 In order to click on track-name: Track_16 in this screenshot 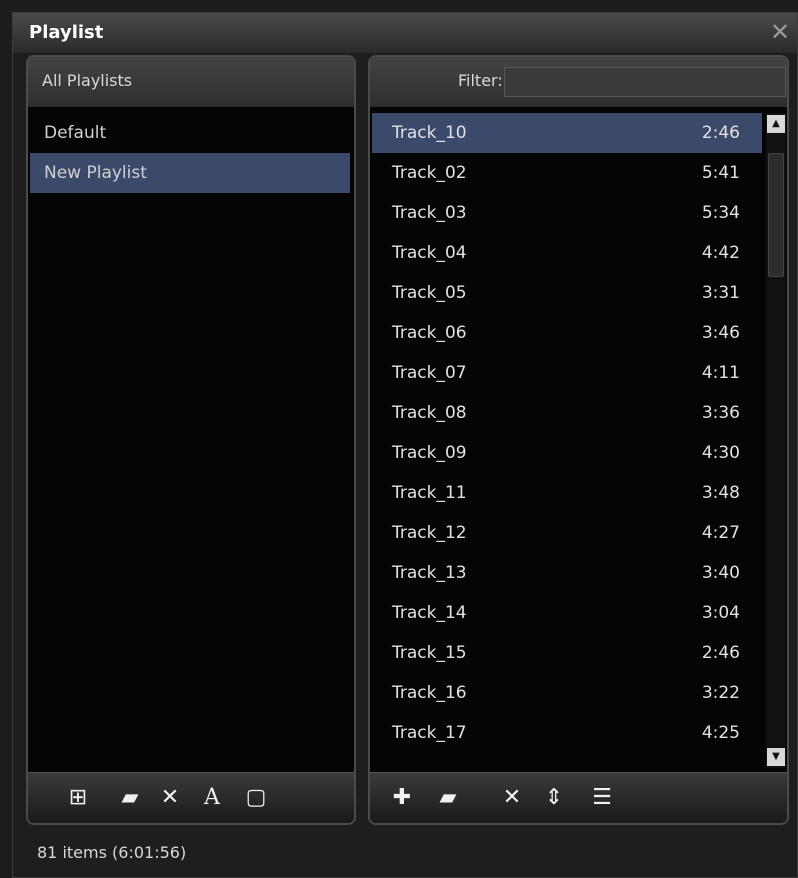, I will do `click(429, 693)`.